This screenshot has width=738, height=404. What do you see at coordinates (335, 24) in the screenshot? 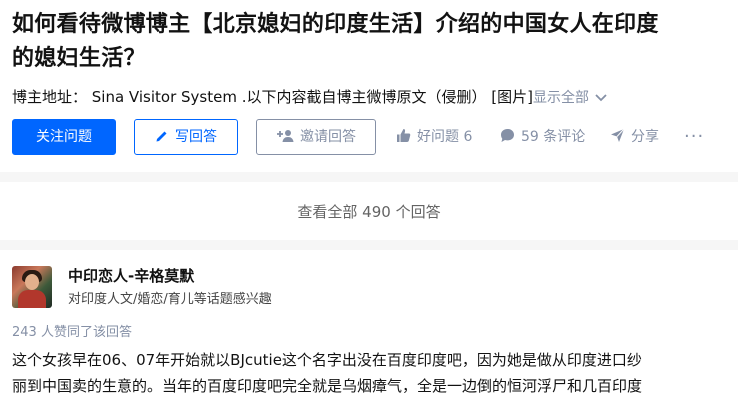
I see `question-title-line1: 如何看待微博博主【北京媳妇的印度生活】介绍的中国女人在印度` at bounding box center [335, 24].